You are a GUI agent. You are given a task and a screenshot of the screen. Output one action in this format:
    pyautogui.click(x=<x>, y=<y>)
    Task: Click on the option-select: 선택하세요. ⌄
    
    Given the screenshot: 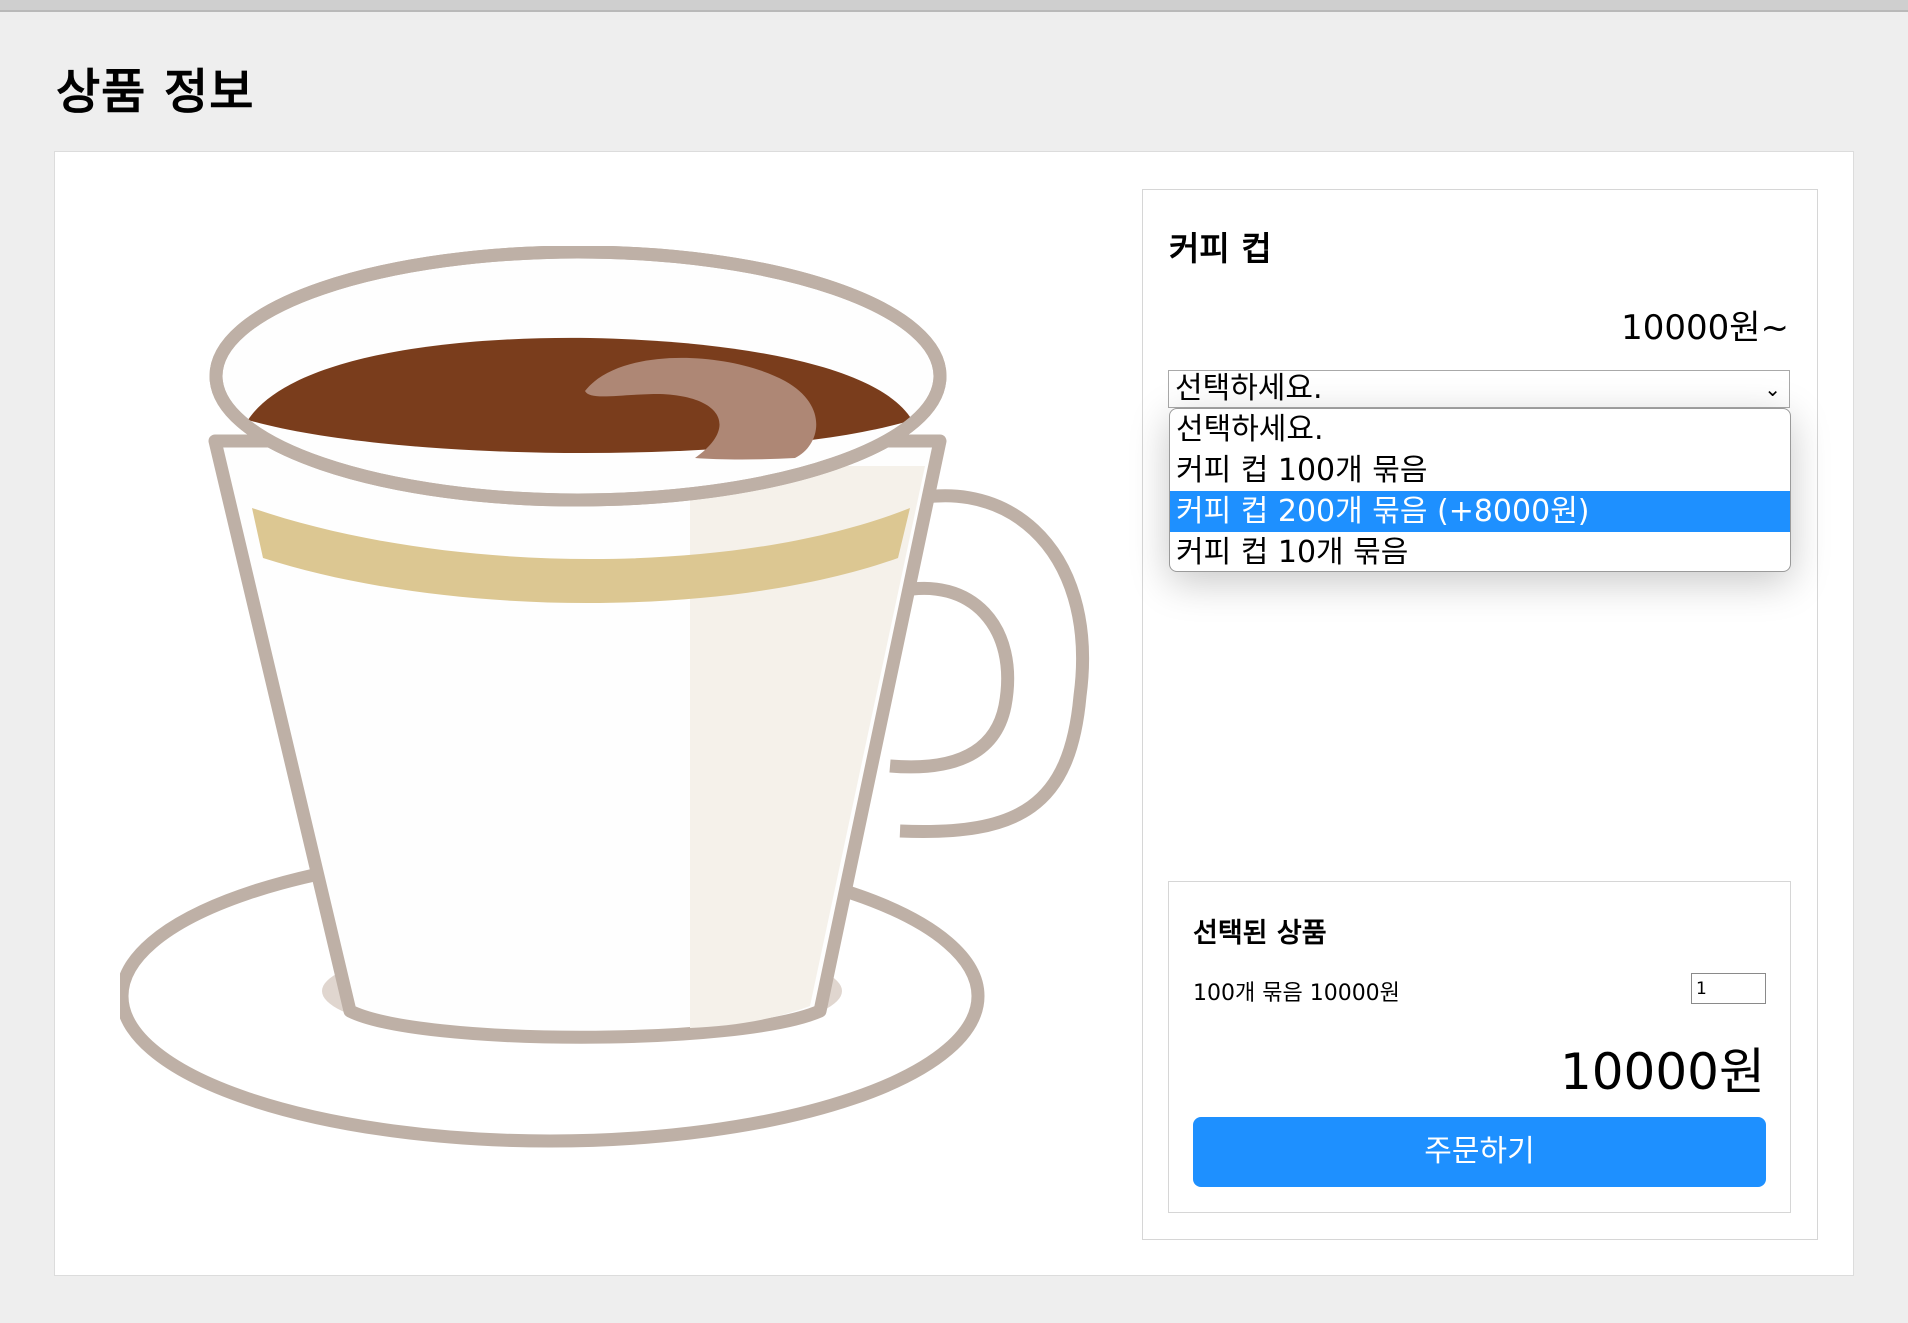 What is the action you would take?
    pyautogui.click(x=1479, y=389)
    